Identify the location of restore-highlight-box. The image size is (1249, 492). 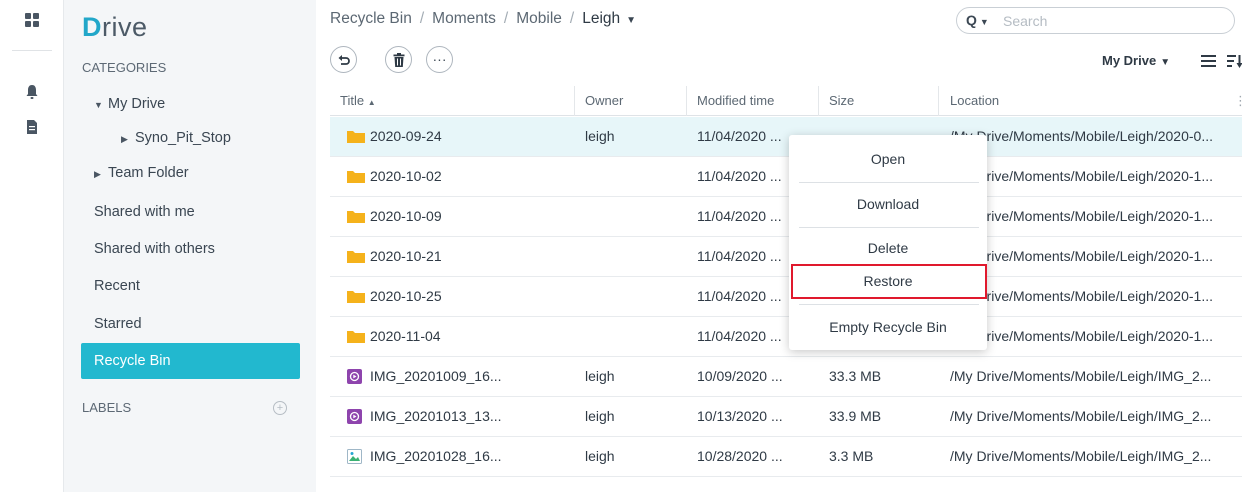
(889, 281).